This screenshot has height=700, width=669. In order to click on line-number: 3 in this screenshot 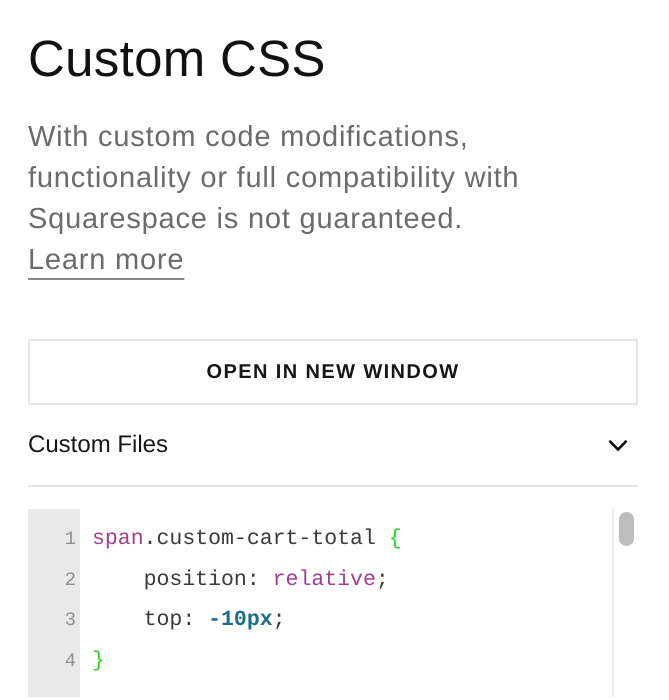, I will do `click(70, 620)`.